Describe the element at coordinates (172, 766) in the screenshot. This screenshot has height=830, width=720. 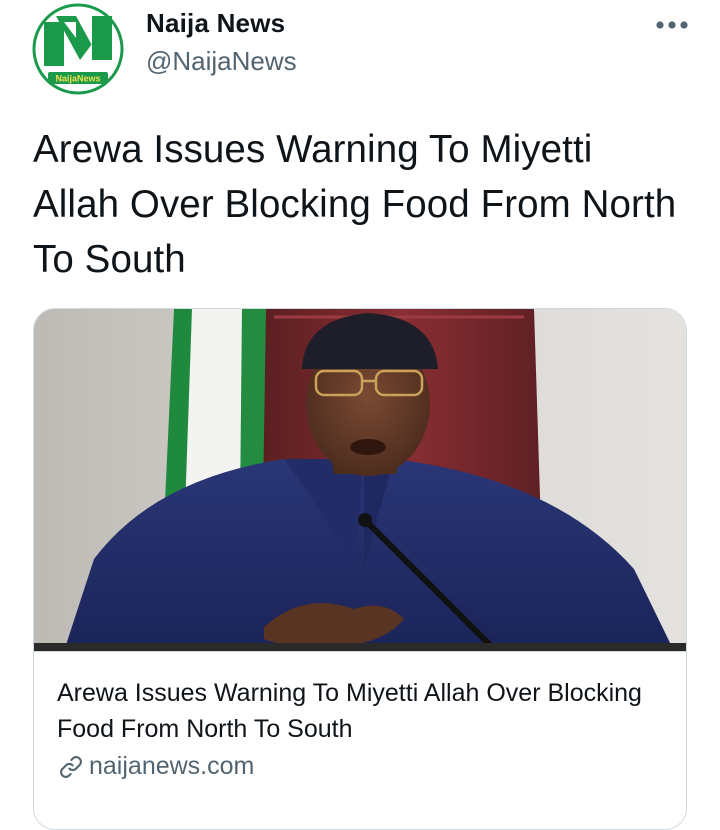
I see `card-domain-text: naijanews.com` at that location.